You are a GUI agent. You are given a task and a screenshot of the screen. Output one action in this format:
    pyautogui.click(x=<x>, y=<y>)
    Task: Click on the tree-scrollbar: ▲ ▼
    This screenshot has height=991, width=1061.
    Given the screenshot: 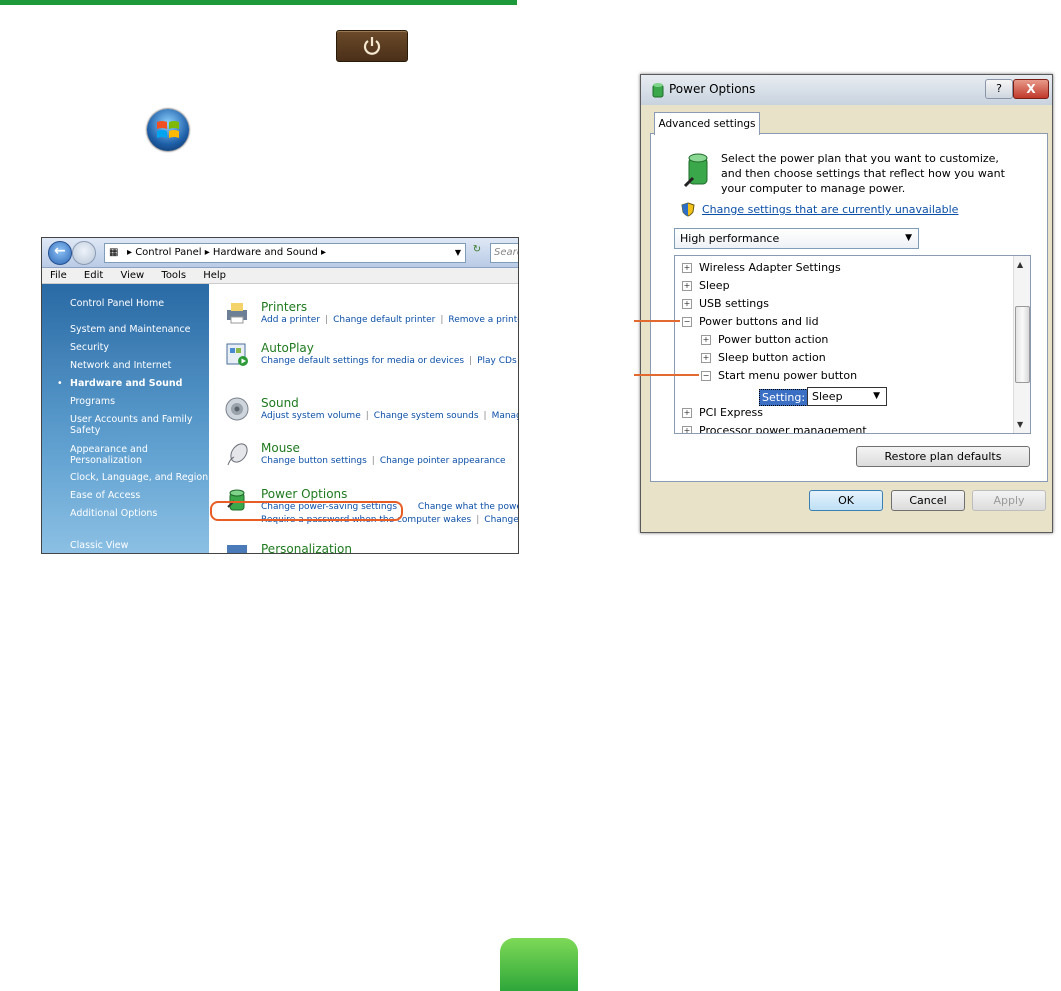 What is the action you would take?
    pyautogui.click(x=1021, y=344)
    